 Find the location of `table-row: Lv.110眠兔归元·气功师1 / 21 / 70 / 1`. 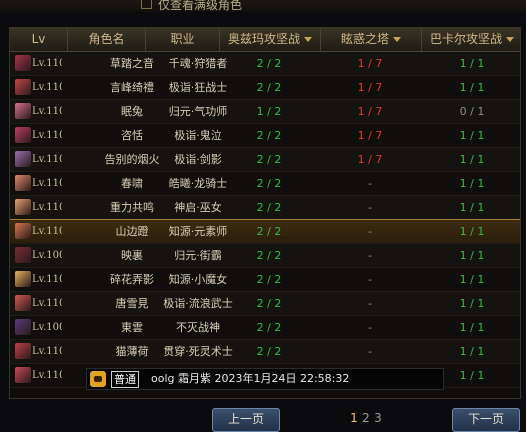

table-row: Lv.110眠兔归元·气功师1 / 21 / 70 / 1 is located at coordinates (265, 112).